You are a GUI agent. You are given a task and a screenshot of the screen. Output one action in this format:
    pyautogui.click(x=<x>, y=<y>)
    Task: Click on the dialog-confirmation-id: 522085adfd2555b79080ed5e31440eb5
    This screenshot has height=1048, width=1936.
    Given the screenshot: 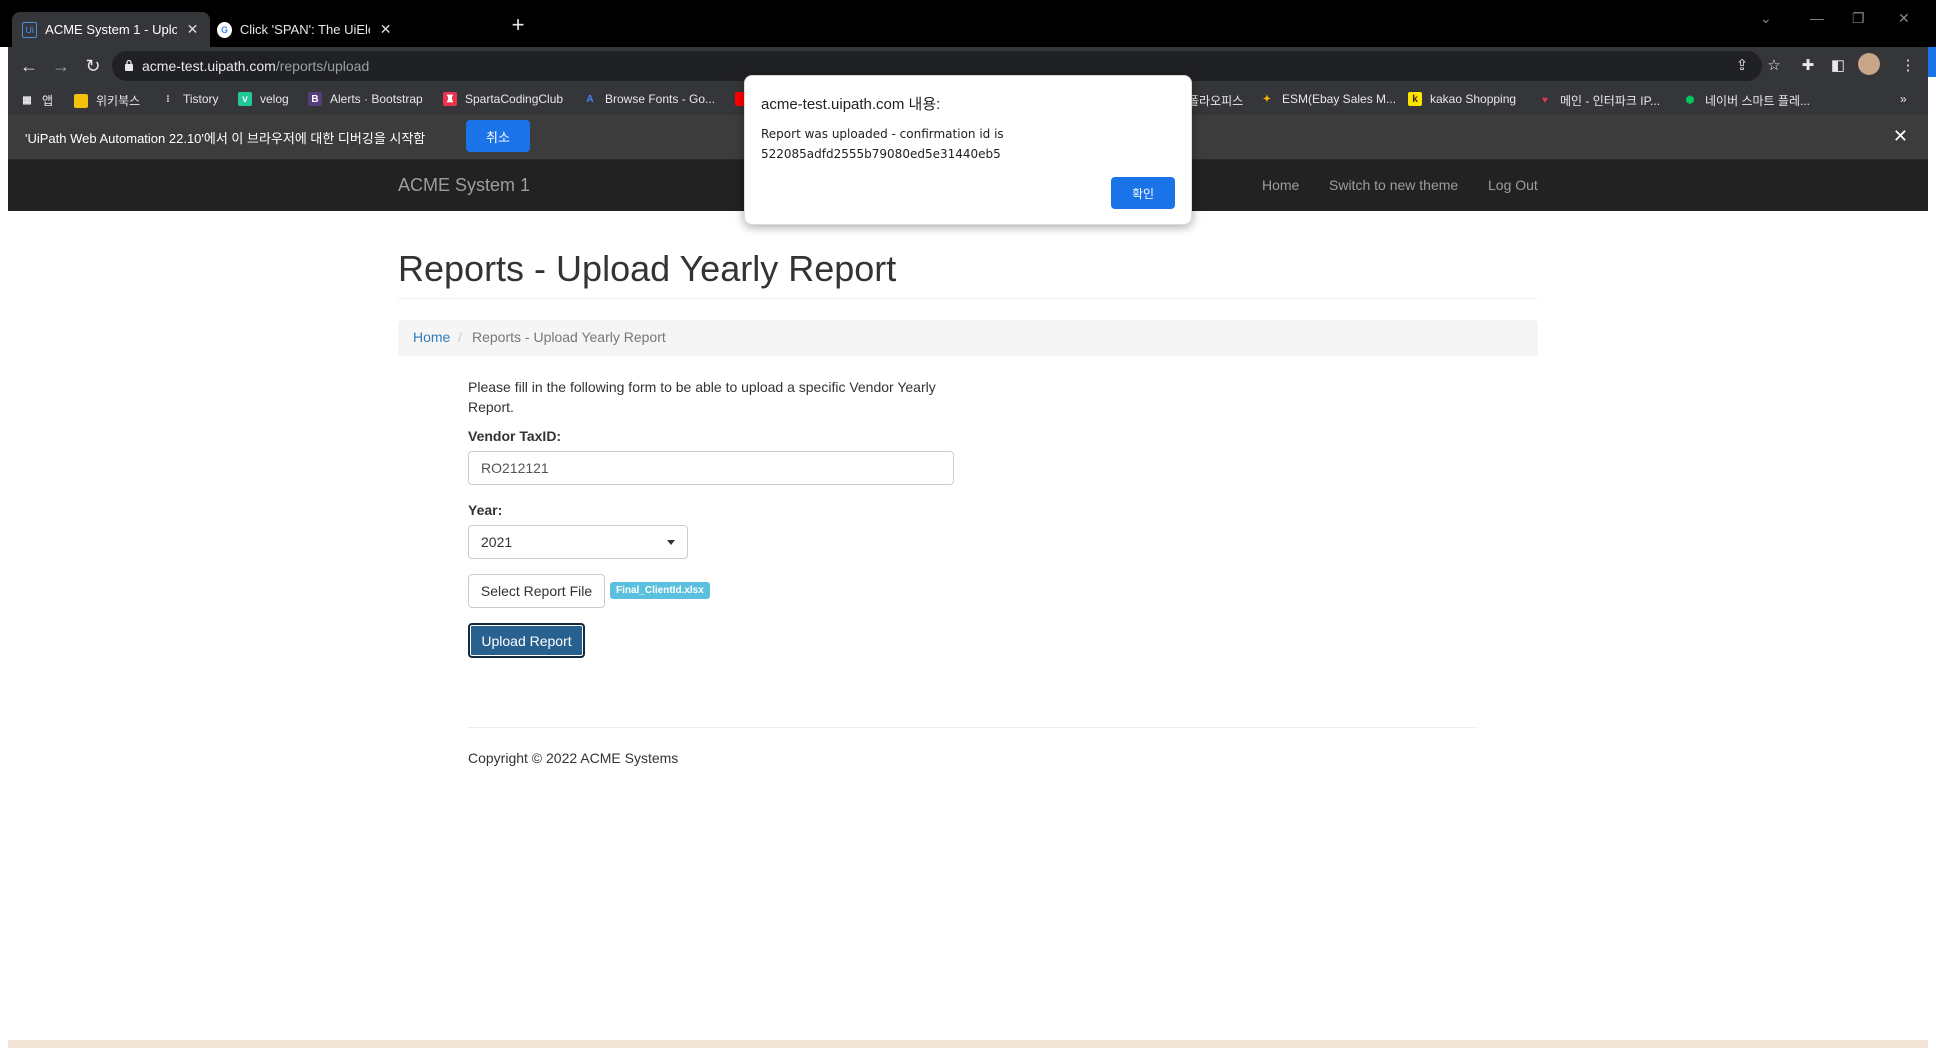 What is the action you would take?
    pyautogui.click(x=881, y=154)
    